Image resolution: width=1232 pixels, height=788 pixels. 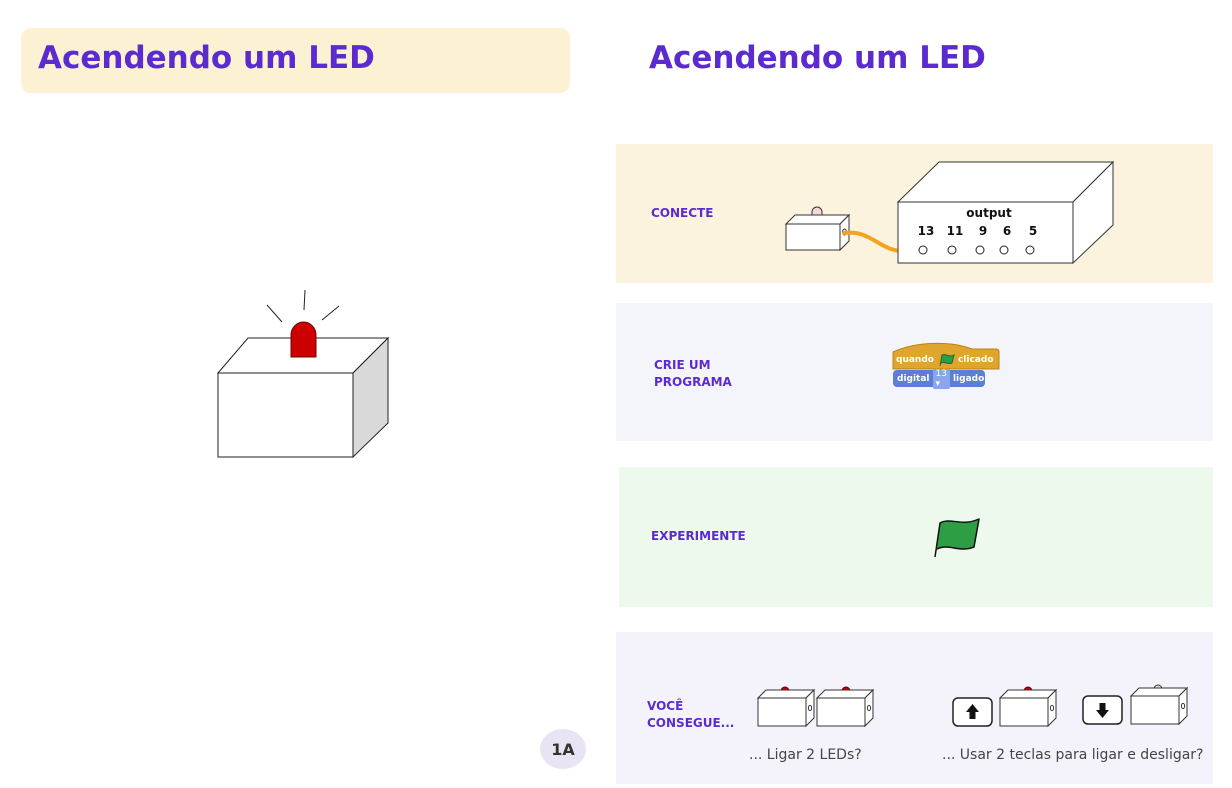 I want to click on pin-dropdown: 13 ▾, so click(x=941, y=378).